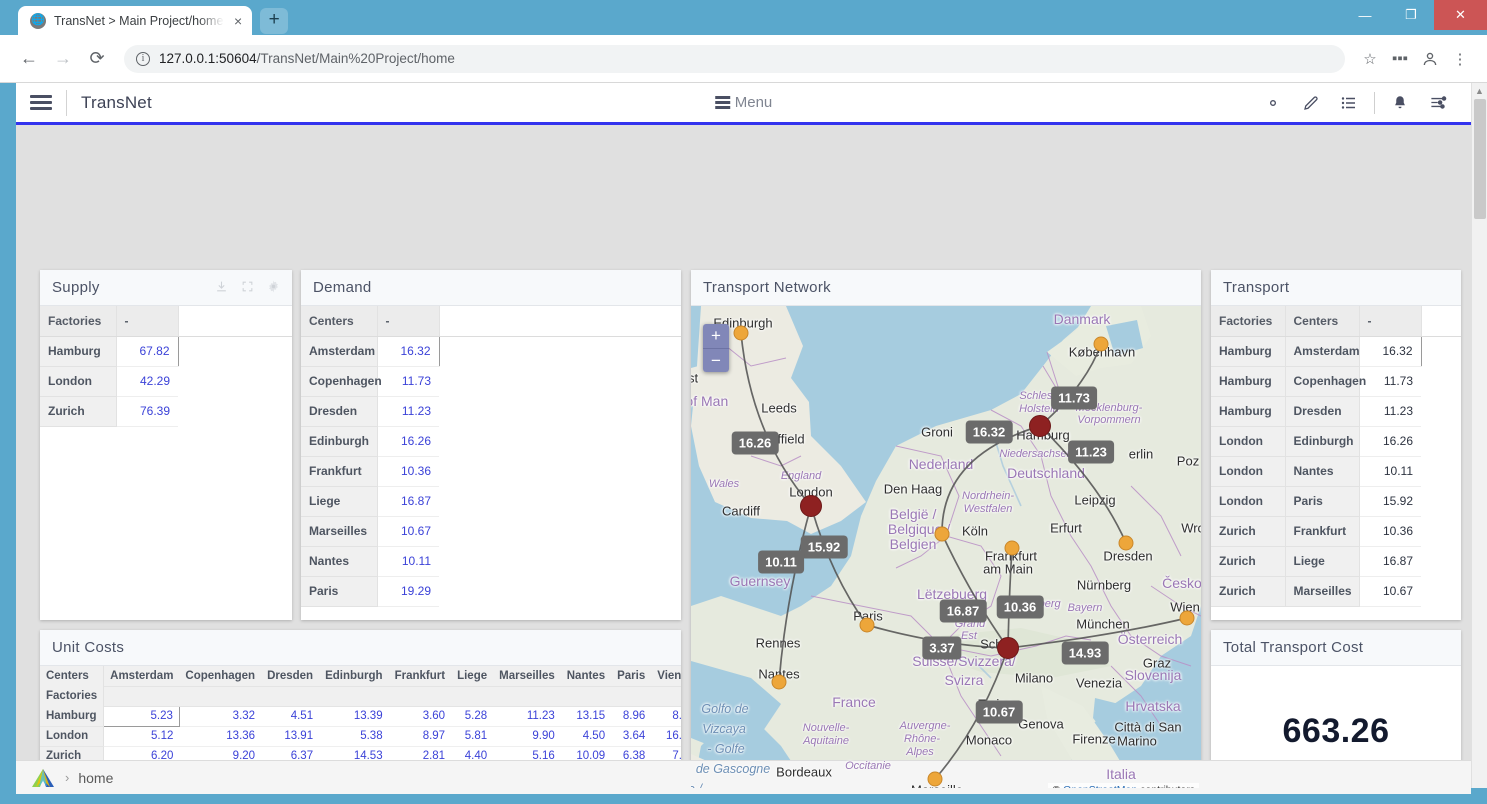 The height and width of the screenshot is (804, 1487). I want to click on zoom-out-button: −, so click(716, 360).